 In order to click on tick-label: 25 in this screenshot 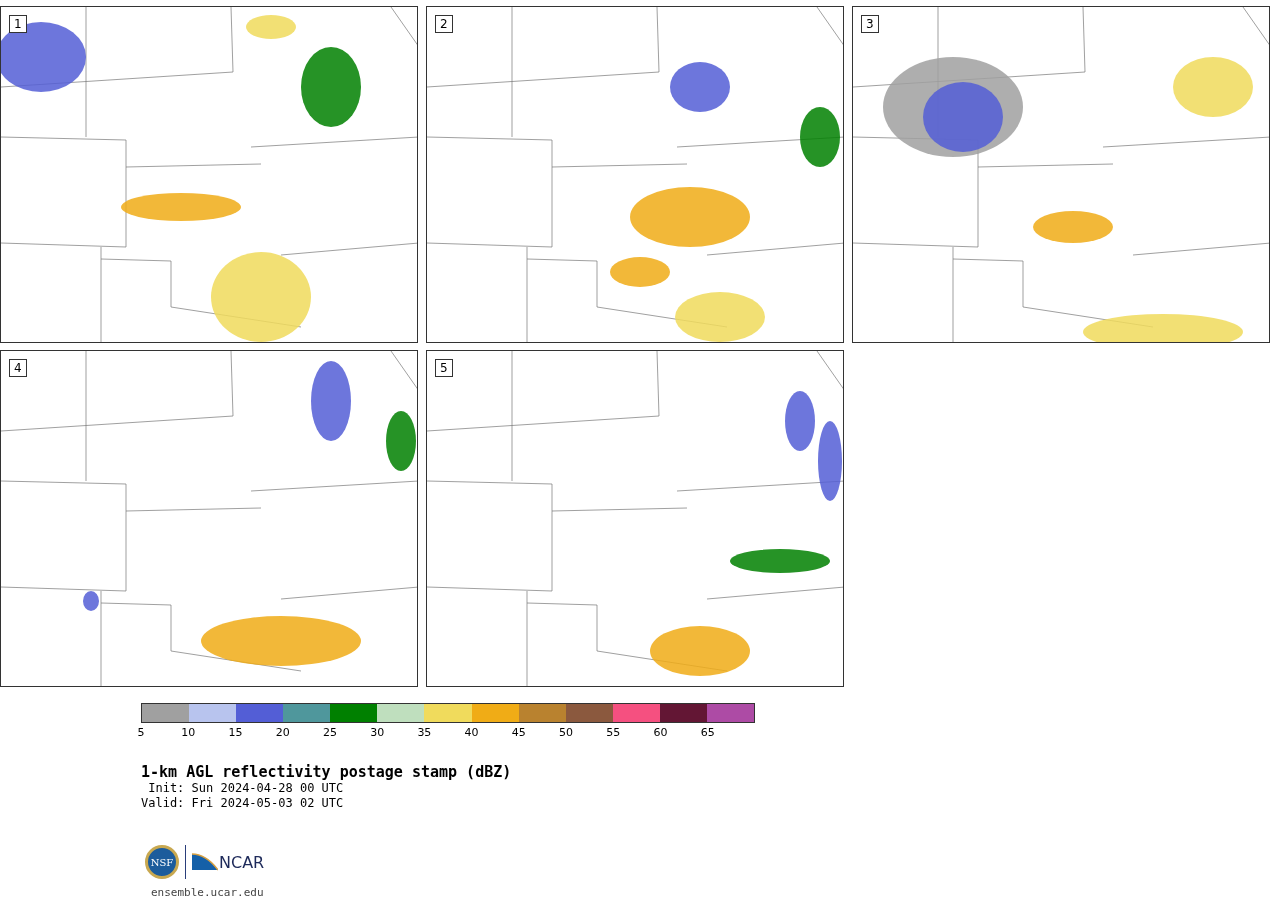, I will do `click(329, 733)`.